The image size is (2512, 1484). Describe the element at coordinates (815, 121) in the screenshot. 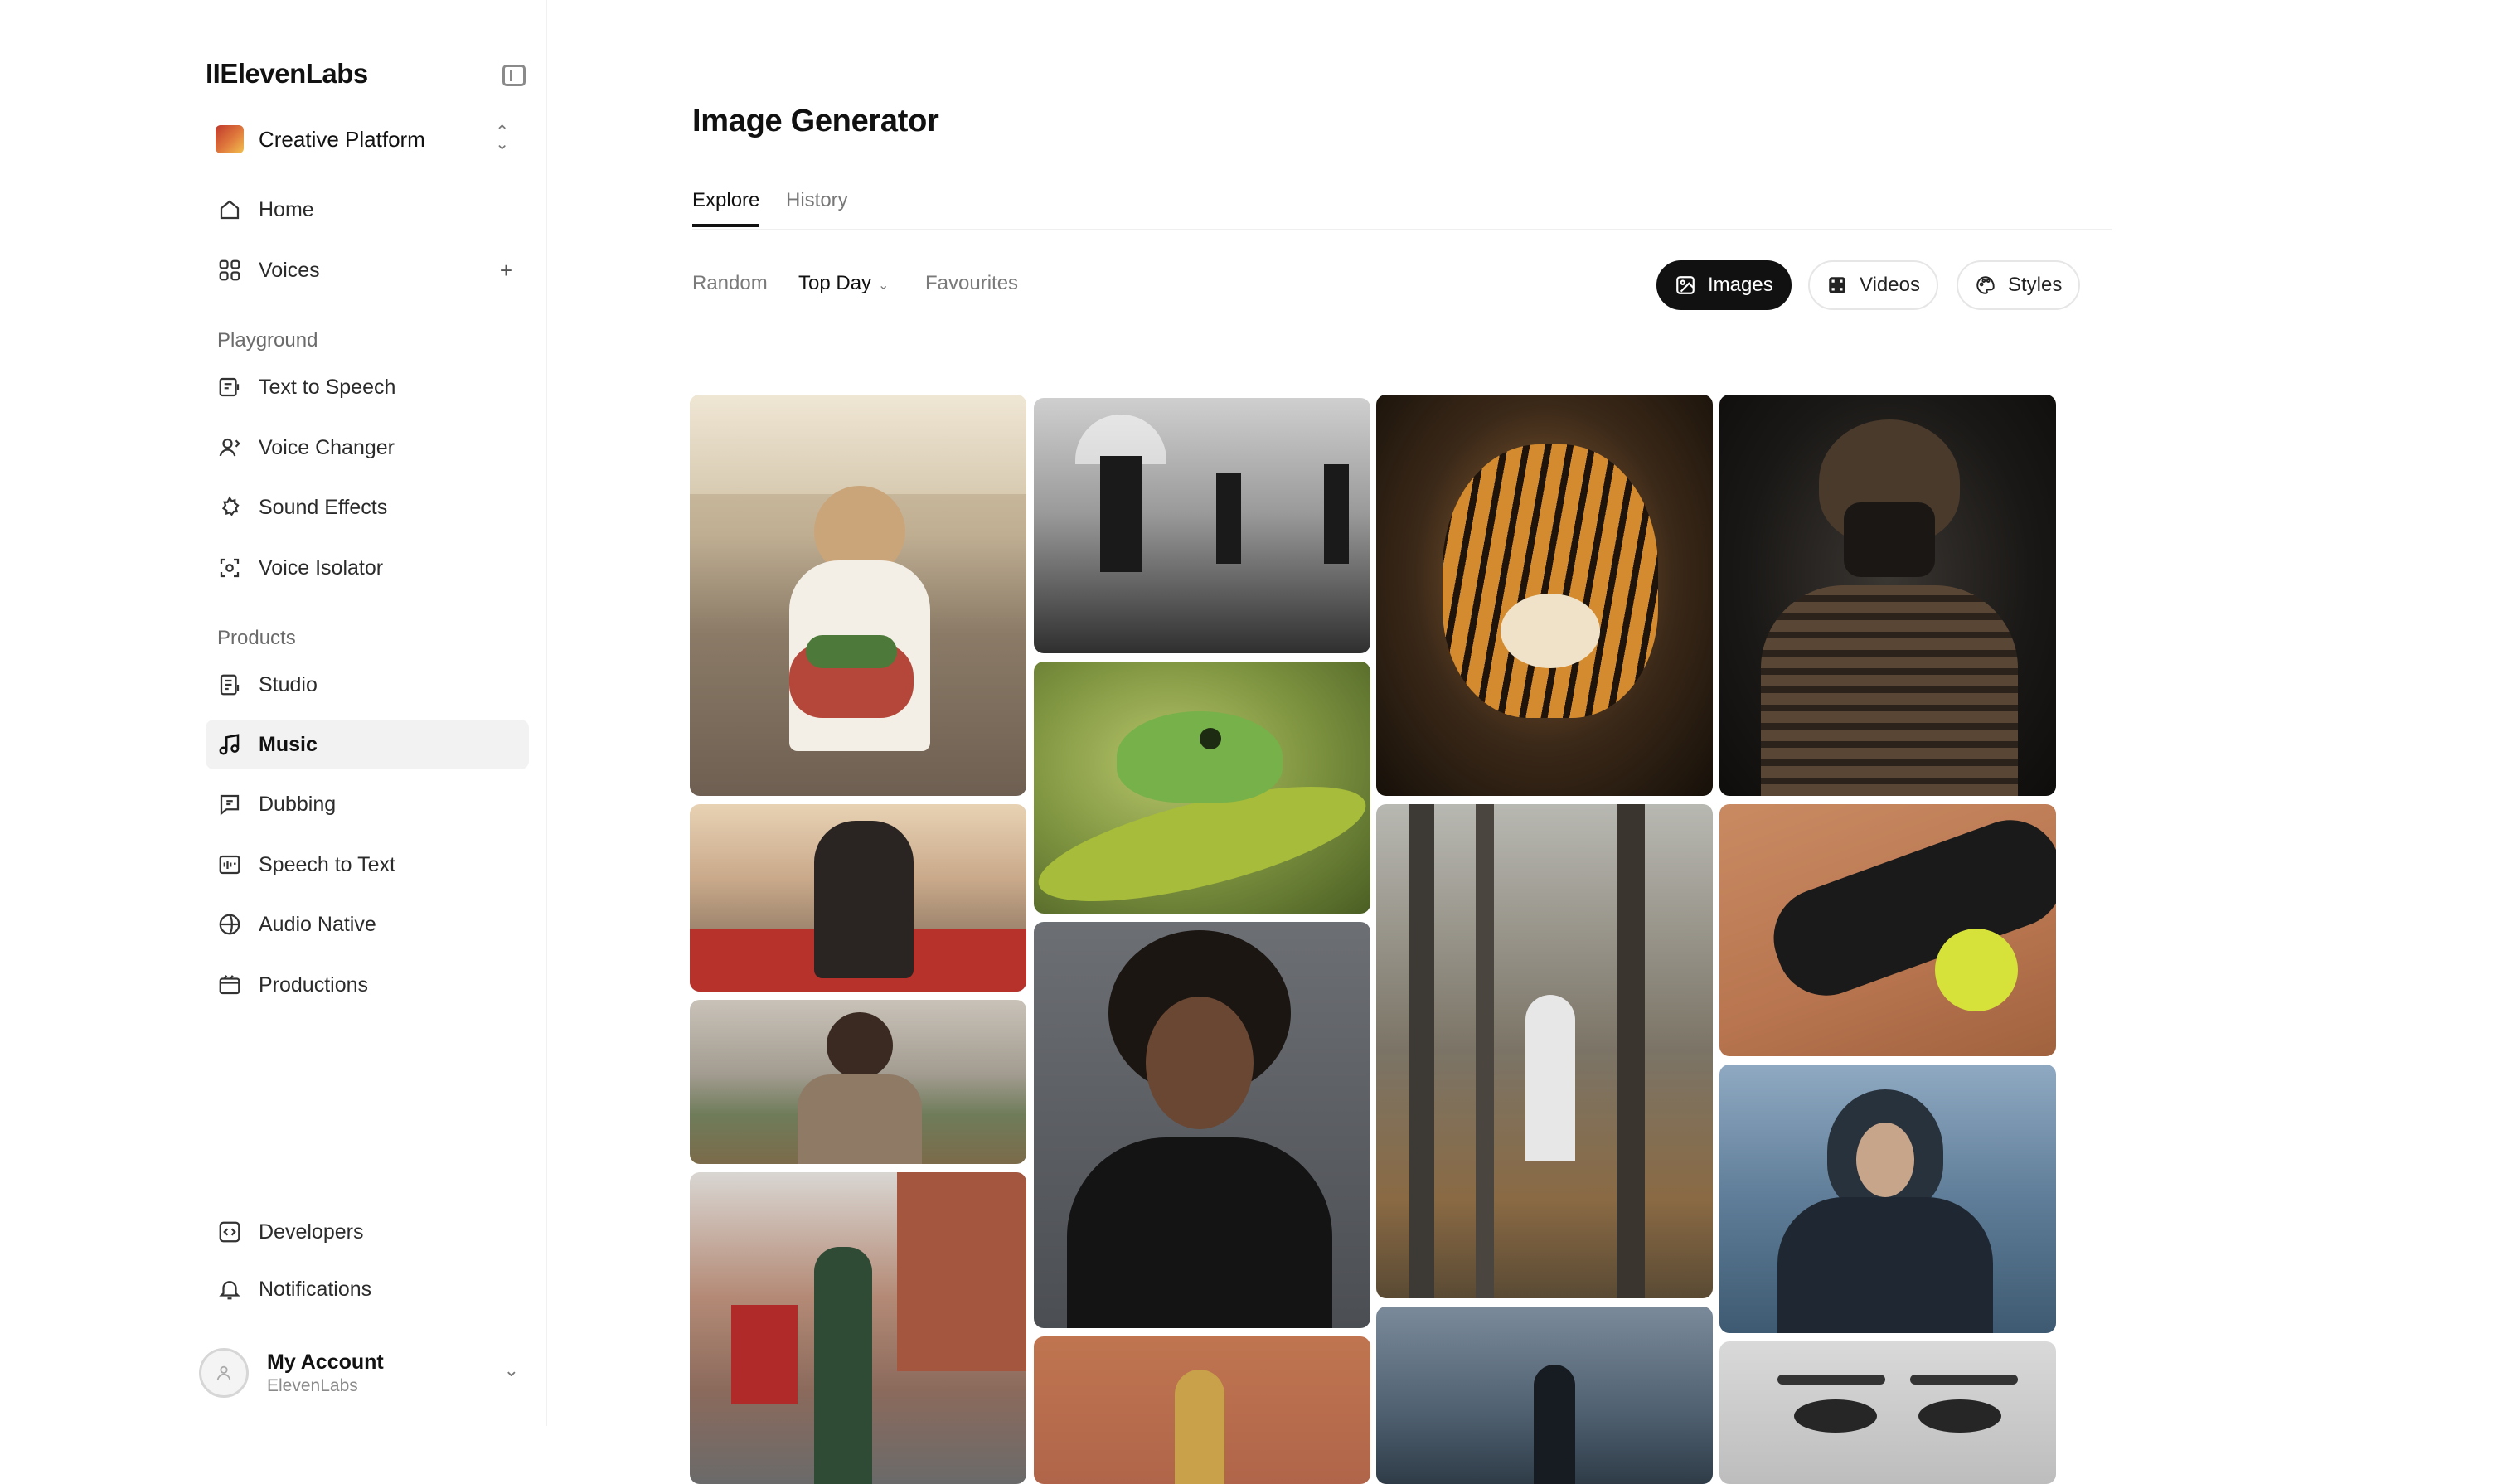

I see `page-title: Image Generator` at that location.